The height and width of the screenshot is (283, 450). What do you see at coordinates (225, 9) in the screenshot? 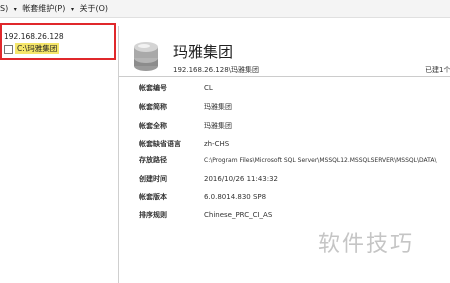
I see `menu-bar: S) ▾ 帐套维护(P) ▾ 关于(O)` at bounding box center [225, 9].